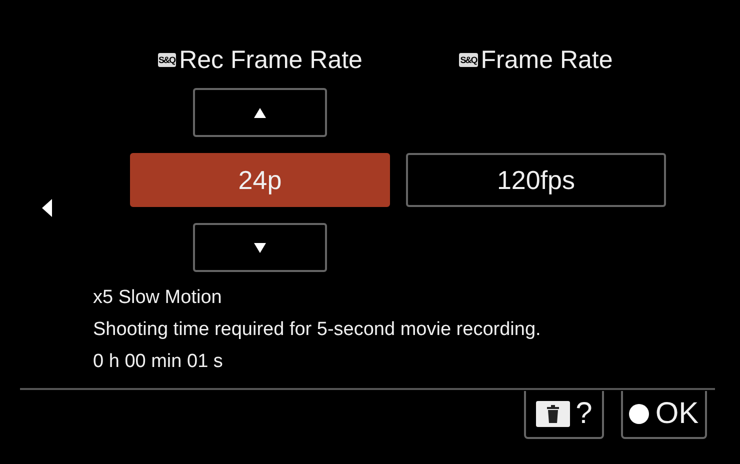  I want to click on down-button, so click(260, 247).